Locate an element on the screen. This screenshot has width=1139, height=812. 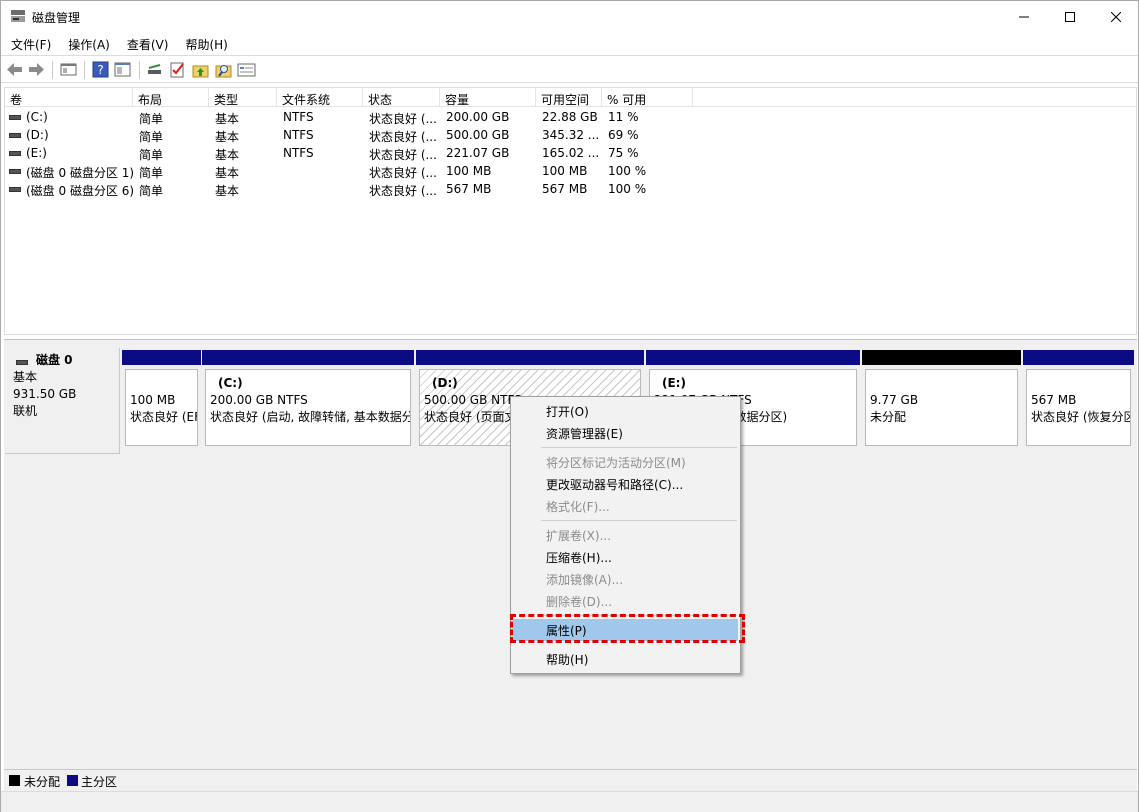
partition-status: 状态良好 (EFI 系统分区) is located at coordinates (163, 417).